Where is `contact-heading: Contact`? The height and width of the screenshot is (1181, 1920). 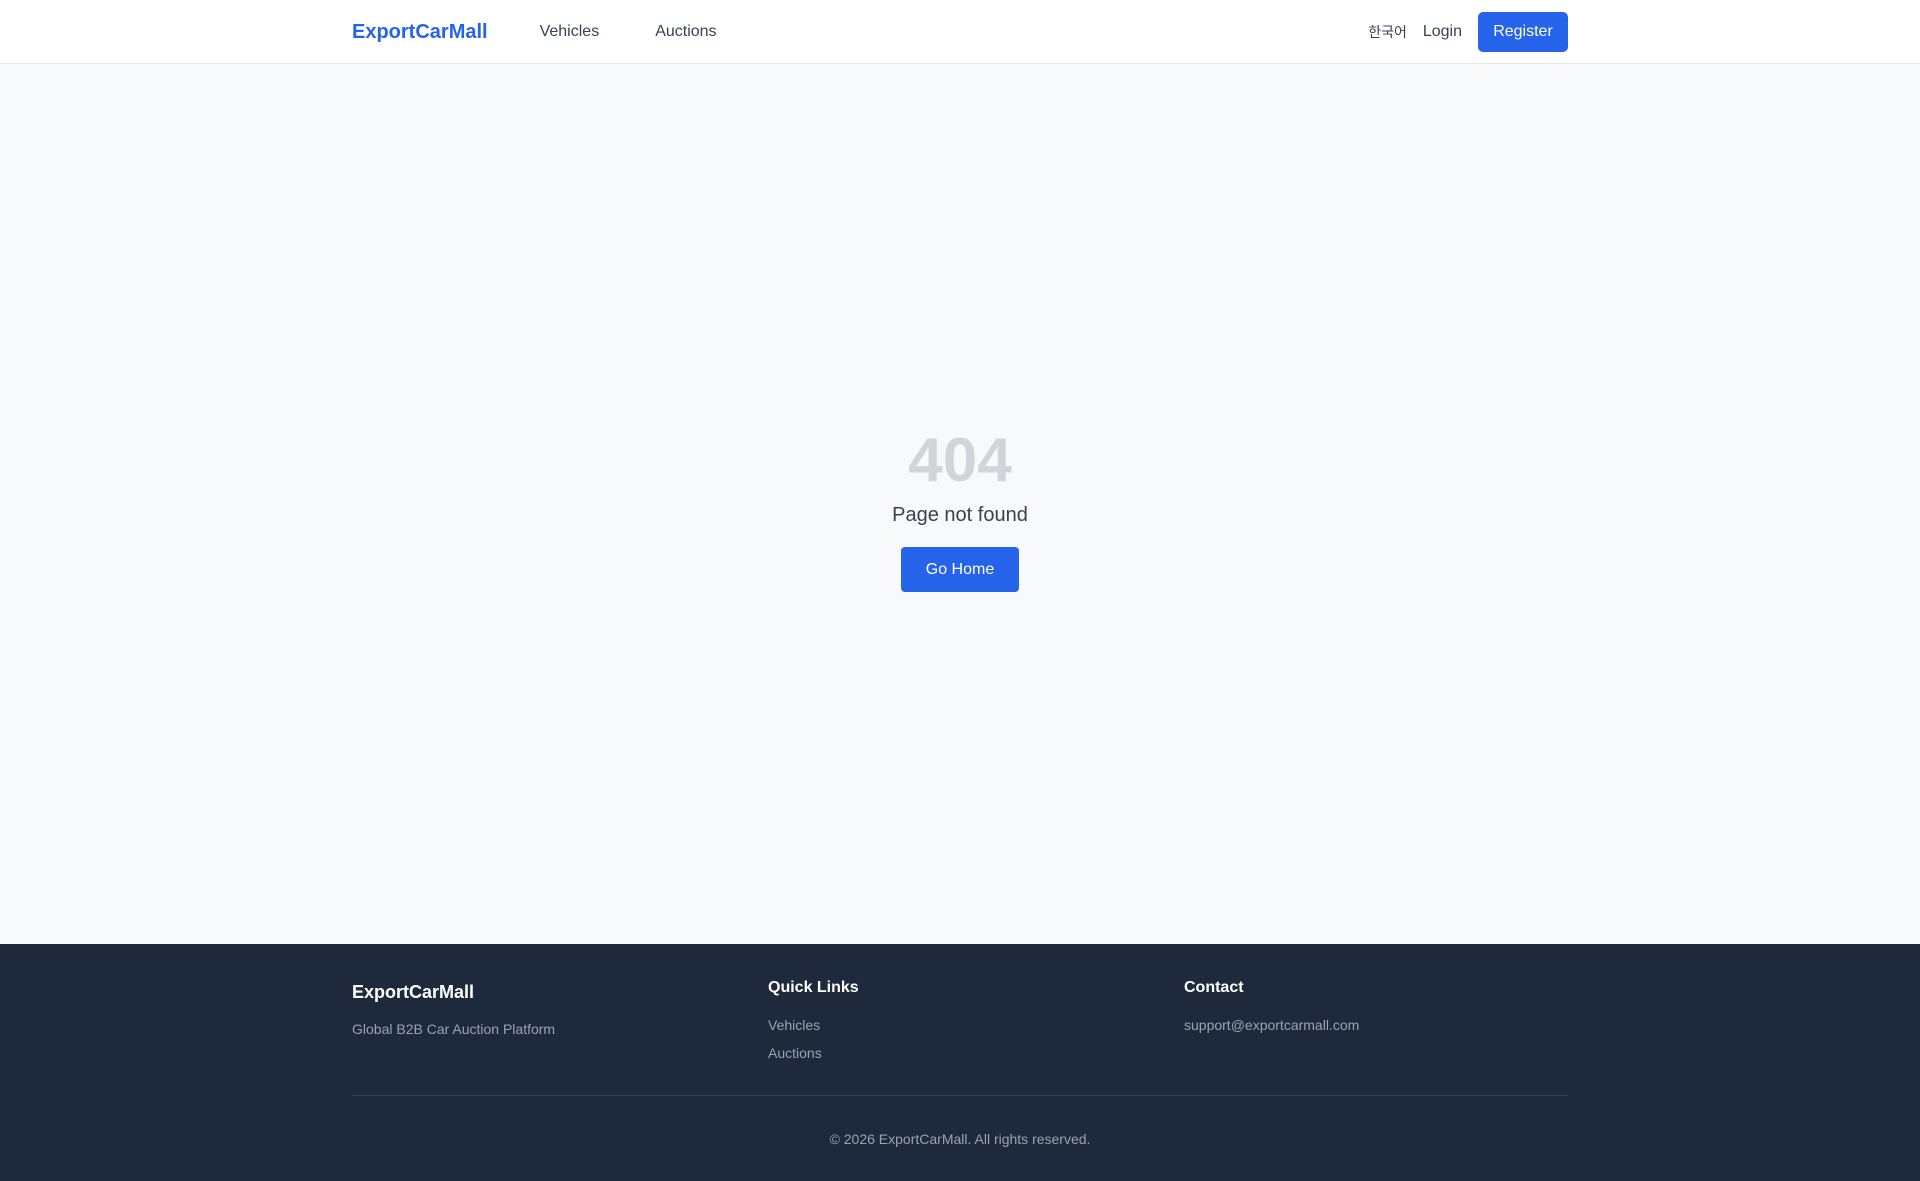
contact-heading: Contact is located at coordinates (1214, 987).